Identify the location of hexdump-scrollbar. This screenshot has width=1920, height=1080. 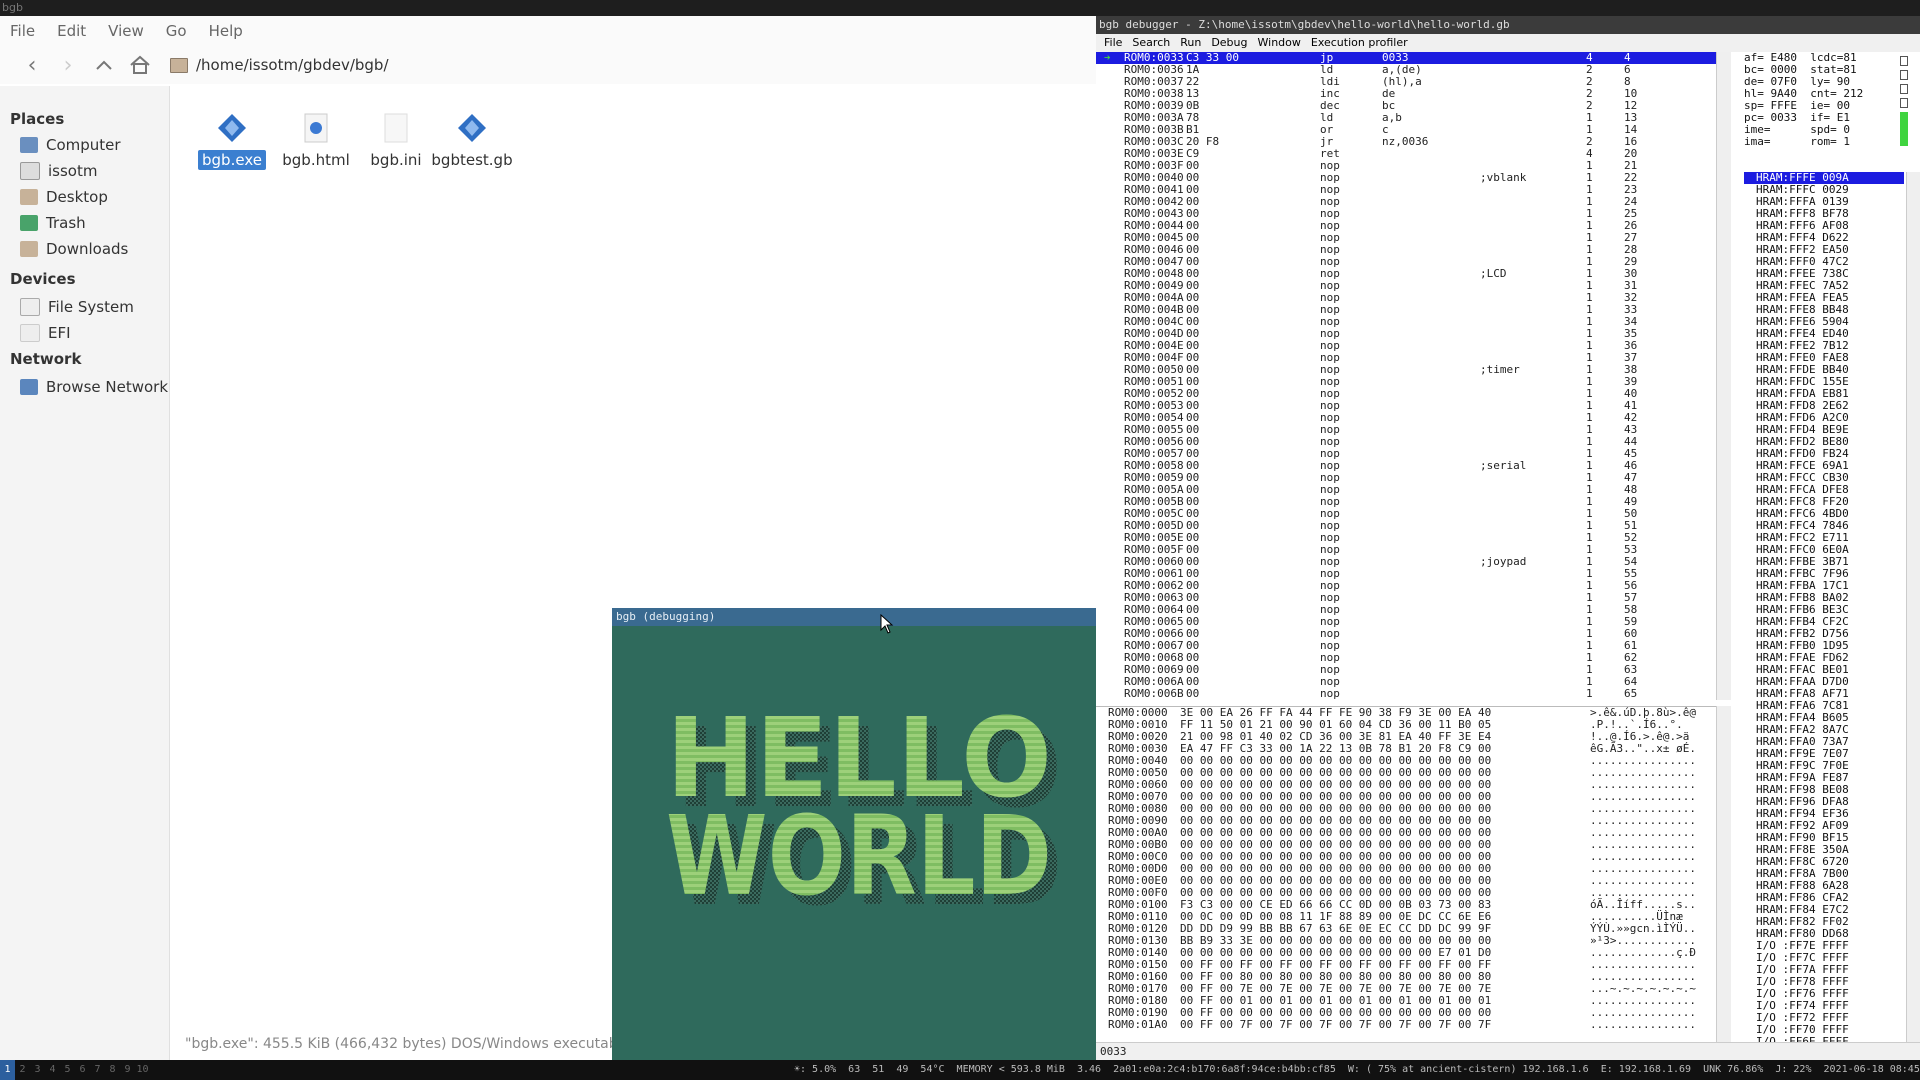
(1723, 874).